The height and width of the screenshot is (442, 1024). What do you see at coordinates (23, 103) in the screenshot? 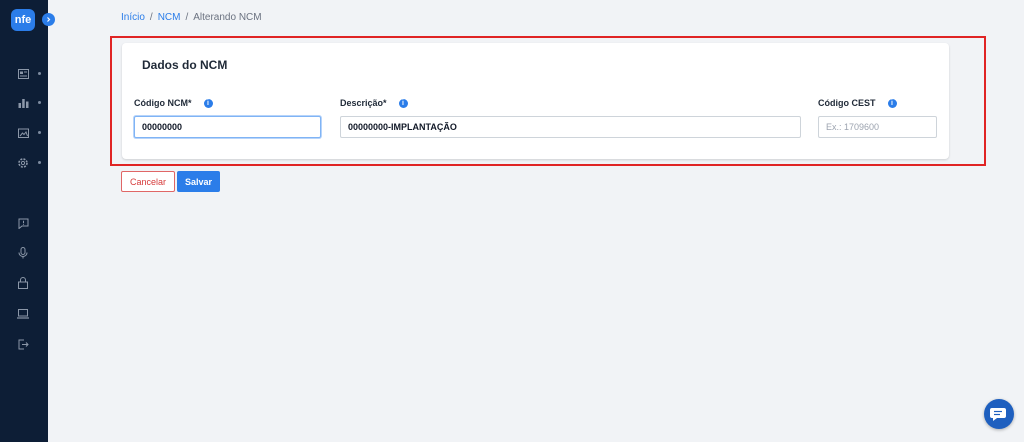
I see `bar-chart-icon` at bounding box center [23, 103].